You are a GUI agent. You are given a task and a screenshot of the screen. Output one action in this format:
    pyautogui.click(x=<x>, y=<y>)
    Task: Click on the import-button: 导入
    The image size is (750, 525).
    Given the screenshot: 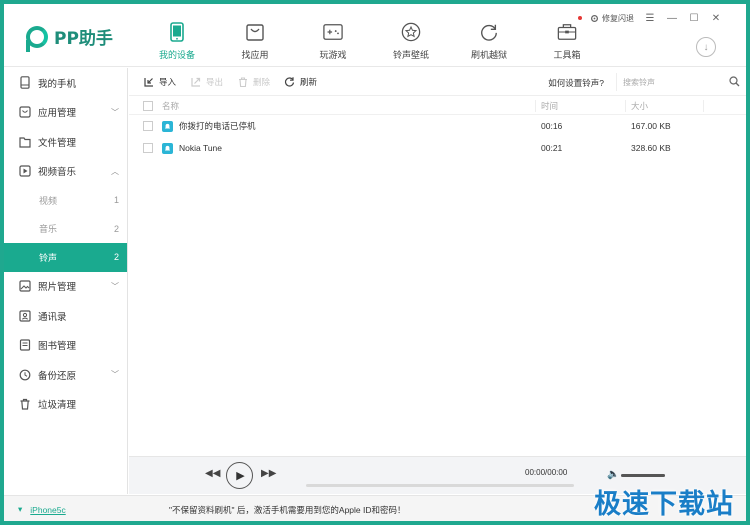 What is the action you would take?
    pyautogui.click(x=159, y=82)
    